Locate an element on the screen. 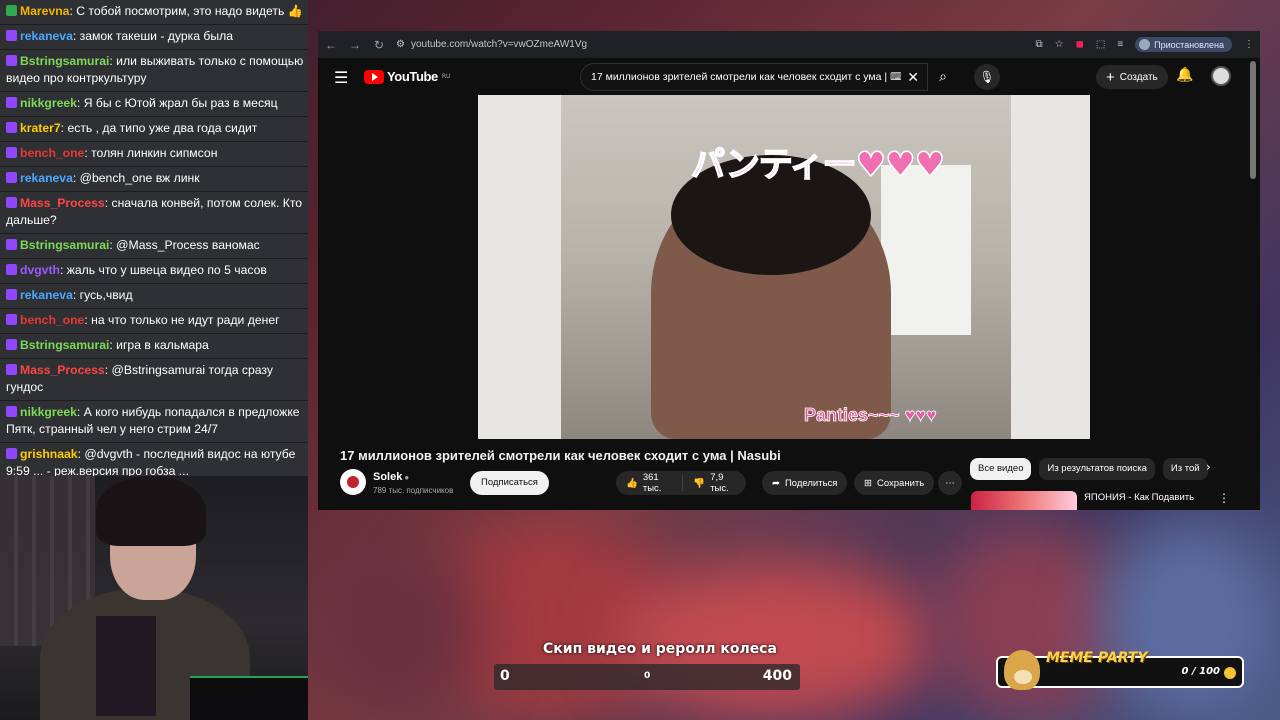 This screenshot has height=720, width=1280. chat-message: Bstringsamurai: игра в кальмара is located at coordinates (154, 346).